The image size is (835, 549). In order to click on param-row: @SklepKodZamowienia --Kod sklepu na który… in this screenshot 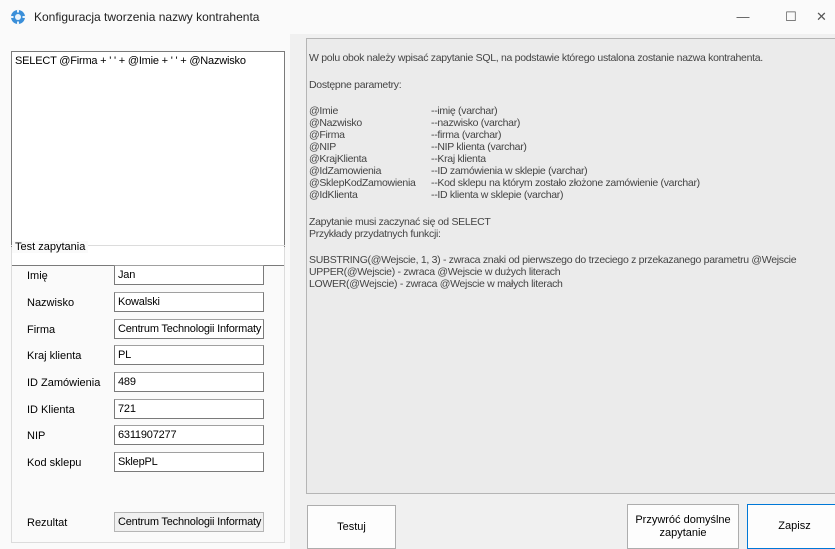, I will do `click(504, 183)`.